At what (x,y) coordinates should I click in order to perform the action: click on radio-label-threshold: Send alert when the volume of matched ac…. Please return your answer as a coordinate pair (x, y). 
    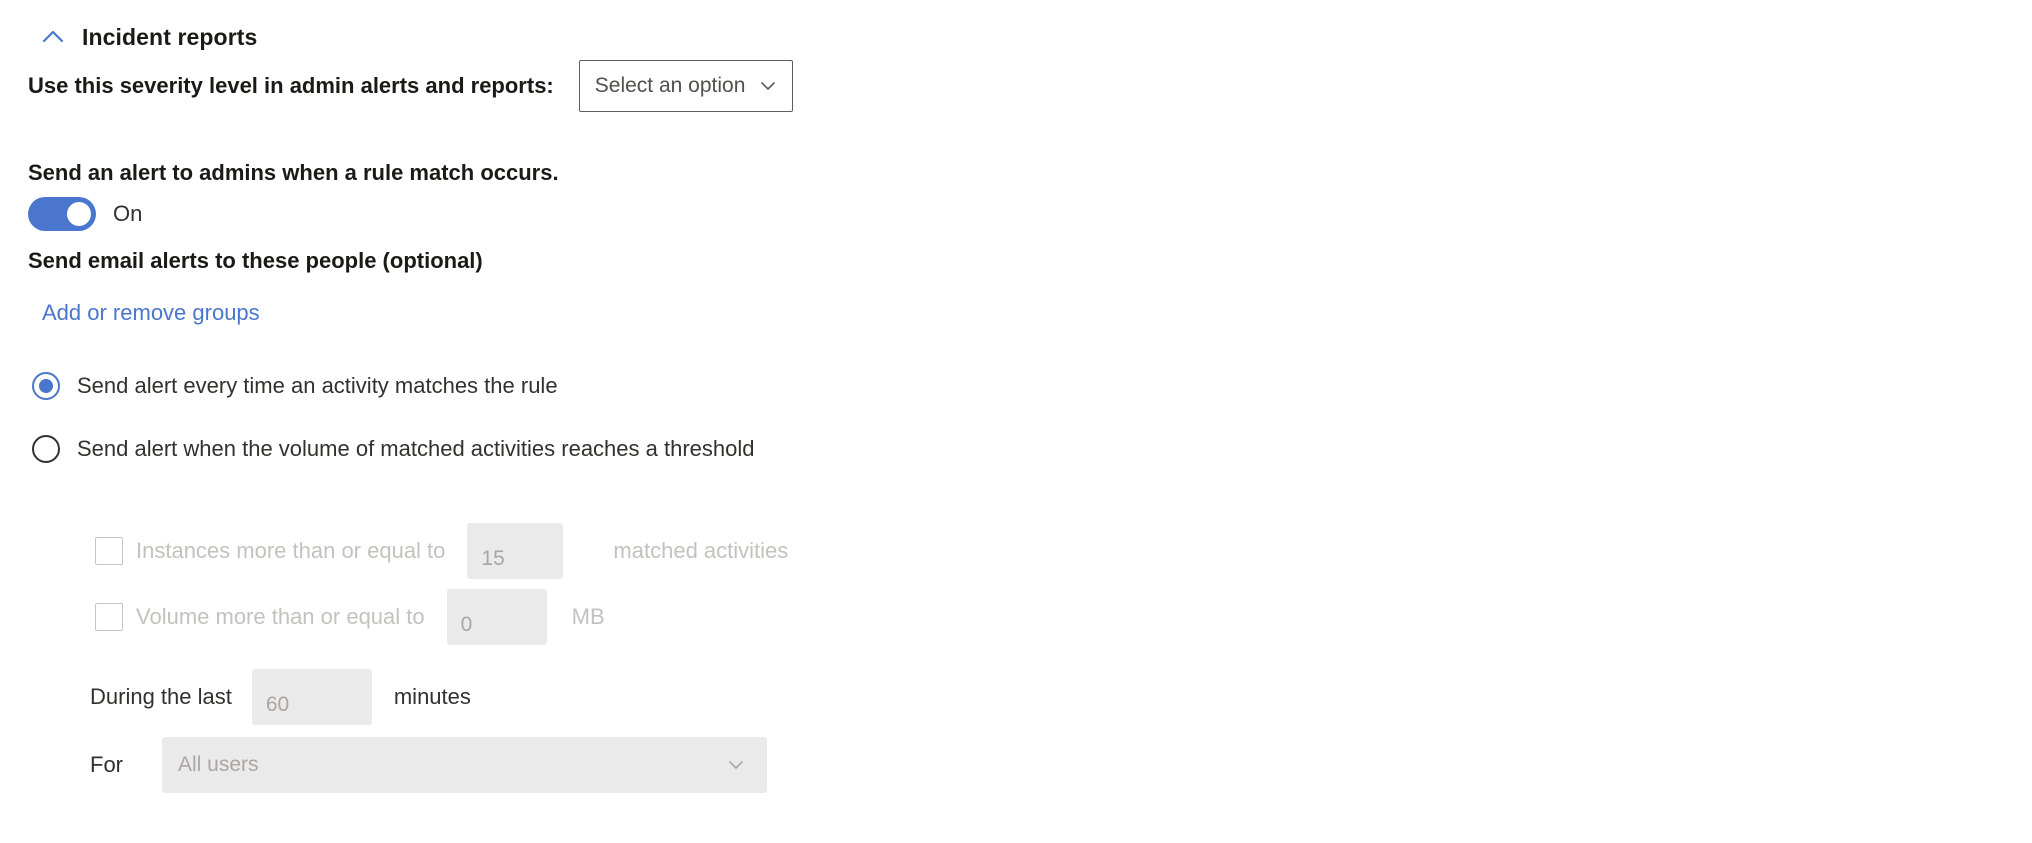
    Looking at the image, I should click on (416, 448).